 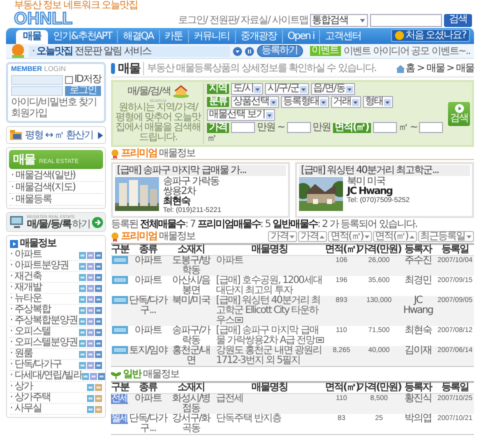 I want to click on filter-dropdown: 등록형태, so click(x=305, y=102).